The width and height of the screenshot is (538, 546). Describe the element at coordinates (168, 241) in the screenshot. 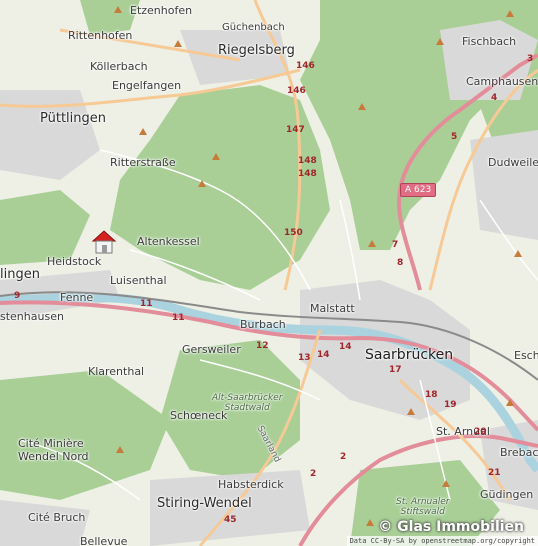

I see `place-altenkessel: Altenkessel` at that location.